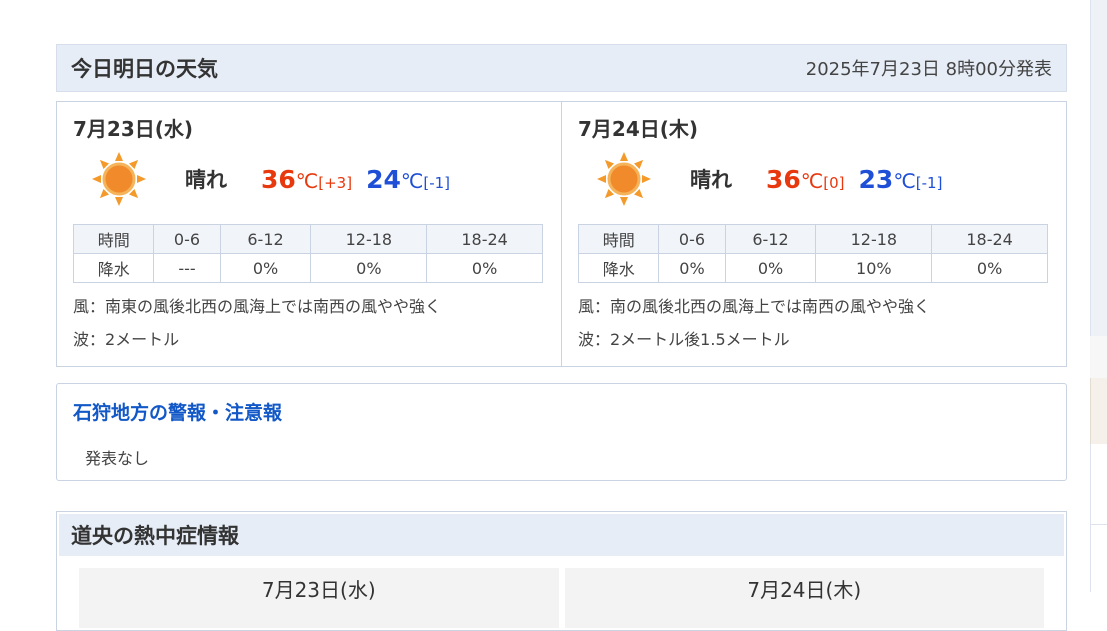  I want to click on temp-high: 36℃[+3], so click(307, 179).